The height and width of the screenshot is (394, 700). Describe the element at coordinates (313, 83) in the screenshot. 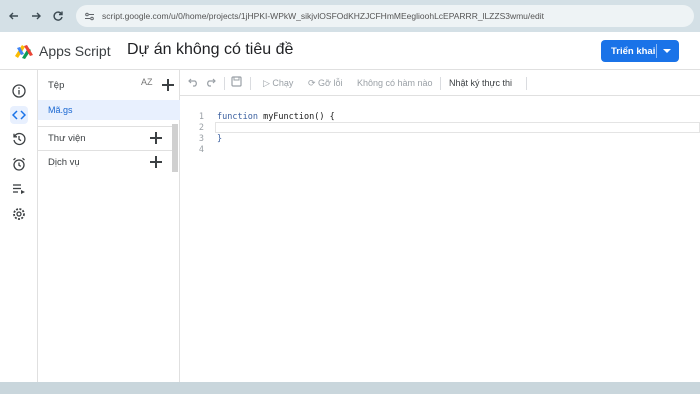

I see `debug-icon: ⟳` at that location.